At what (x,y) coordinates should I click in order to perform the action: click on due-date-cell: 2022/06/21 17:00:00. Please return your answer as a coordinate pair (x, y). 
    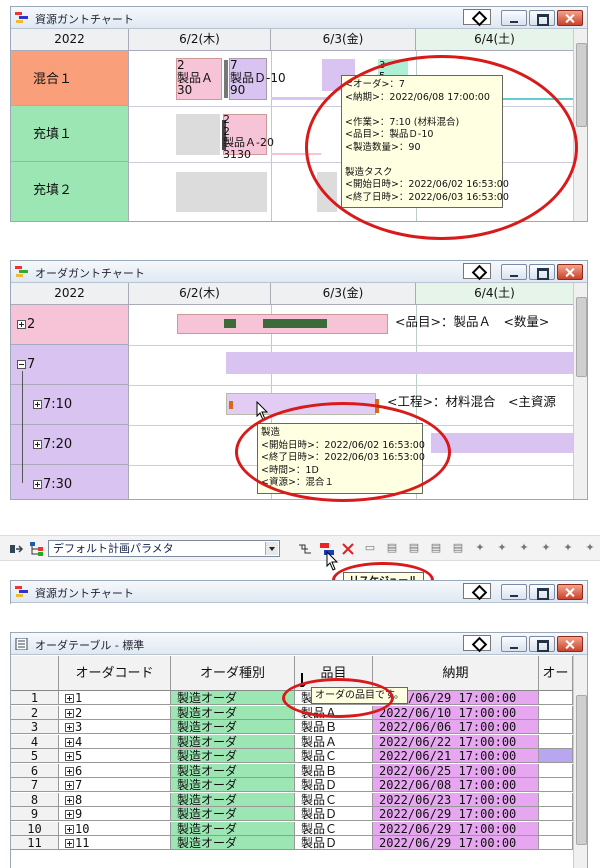
    Looking at the image, I should click on (456, 756).